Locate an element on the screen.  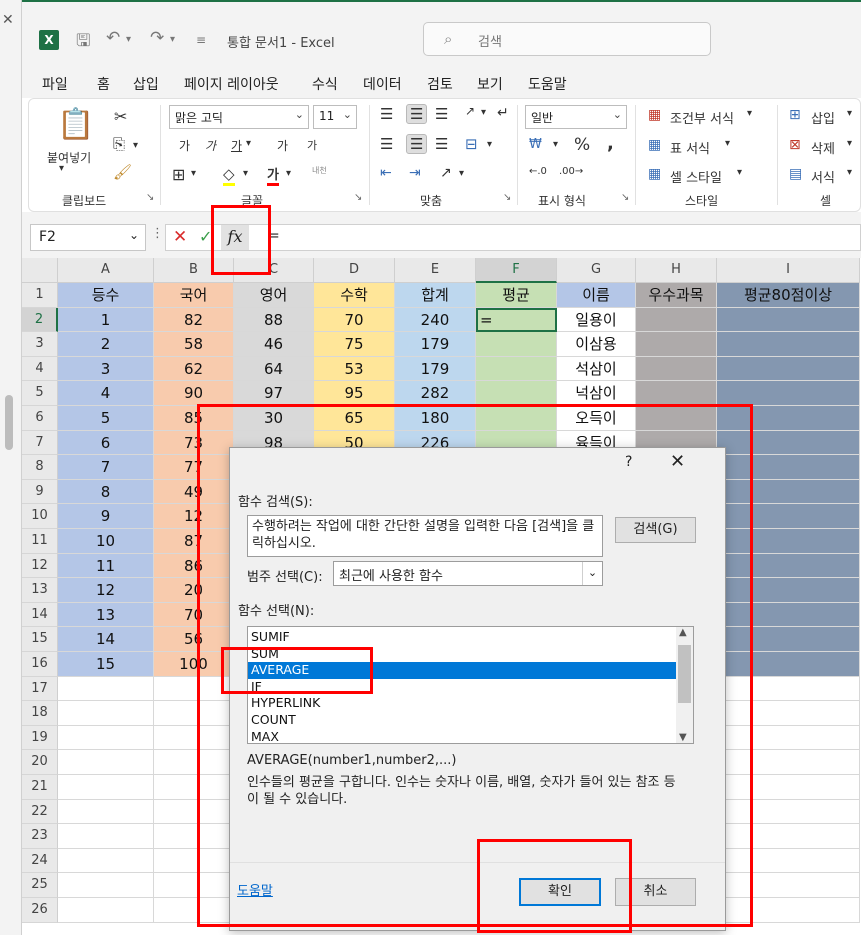
cell-i17 is located at coordinates (788, 689).